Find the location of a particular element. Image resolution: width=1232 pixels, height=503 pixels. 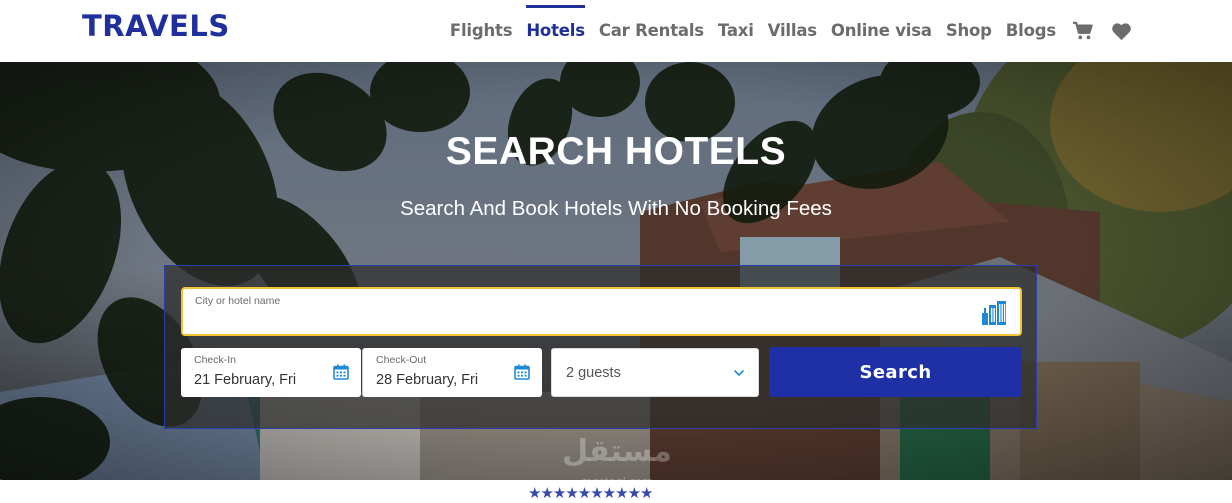

city-buildings-icon is located at coordinates (994, 313).